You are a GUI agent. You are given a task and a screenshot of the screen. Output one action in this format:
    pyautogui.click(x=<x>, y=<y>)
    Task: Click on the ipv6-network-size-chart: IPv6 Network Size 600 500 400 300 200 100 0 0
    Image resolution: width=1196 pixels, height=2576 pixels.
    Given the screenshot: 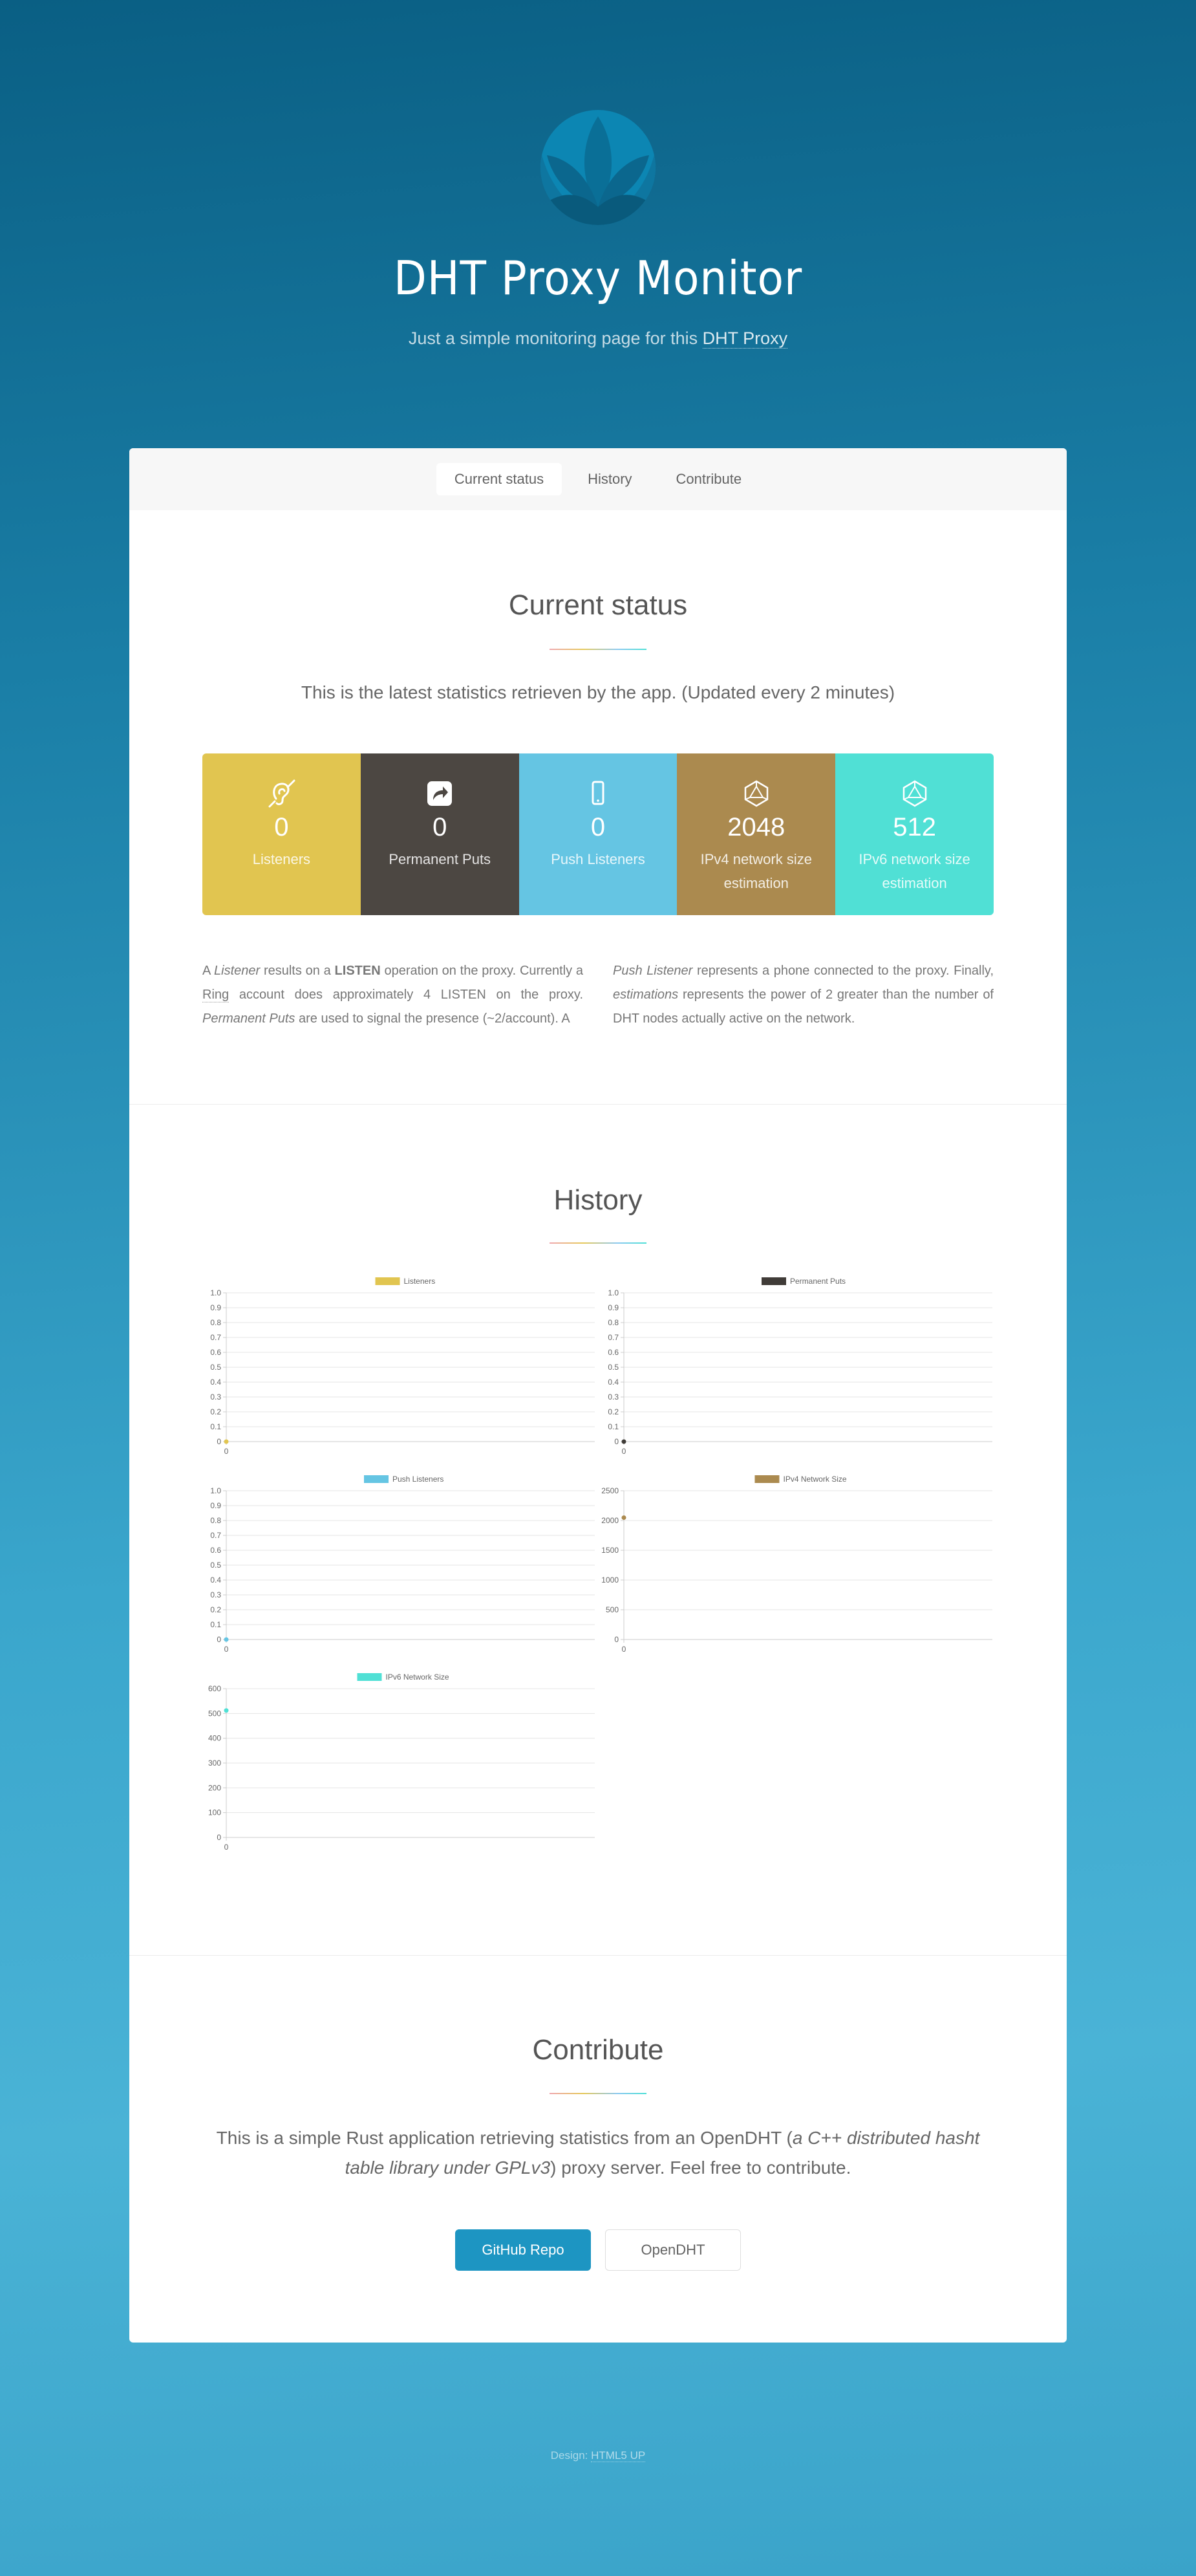 What is the action you would take?
    pyautogui.click(x=399, y=1768)
    